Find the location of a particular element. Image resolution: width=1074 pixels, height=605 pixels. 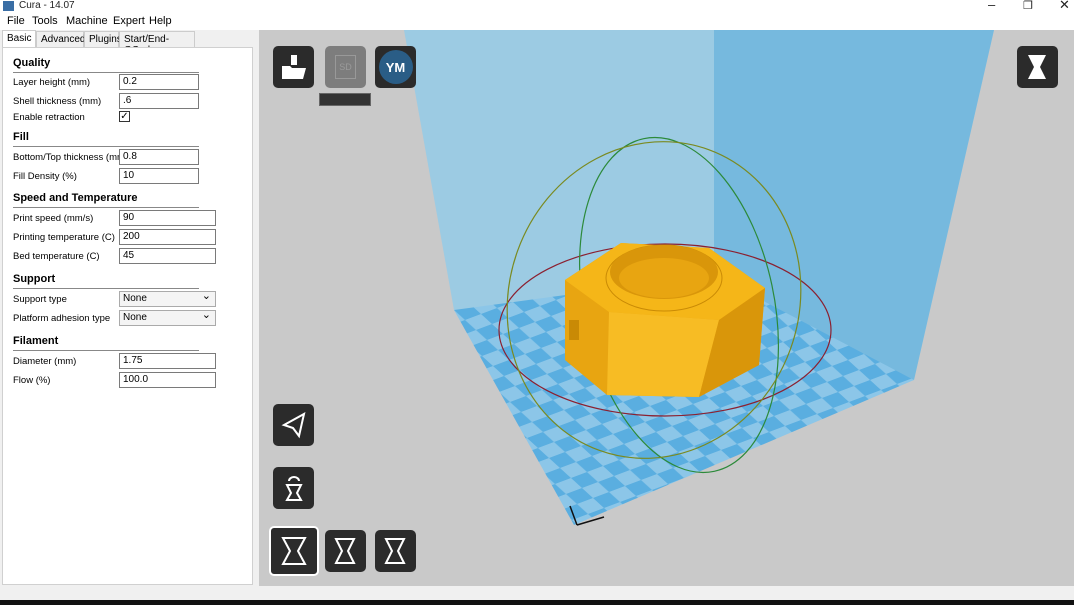

retraction-checkbox: ✓ is located at coordinates (124, 116).